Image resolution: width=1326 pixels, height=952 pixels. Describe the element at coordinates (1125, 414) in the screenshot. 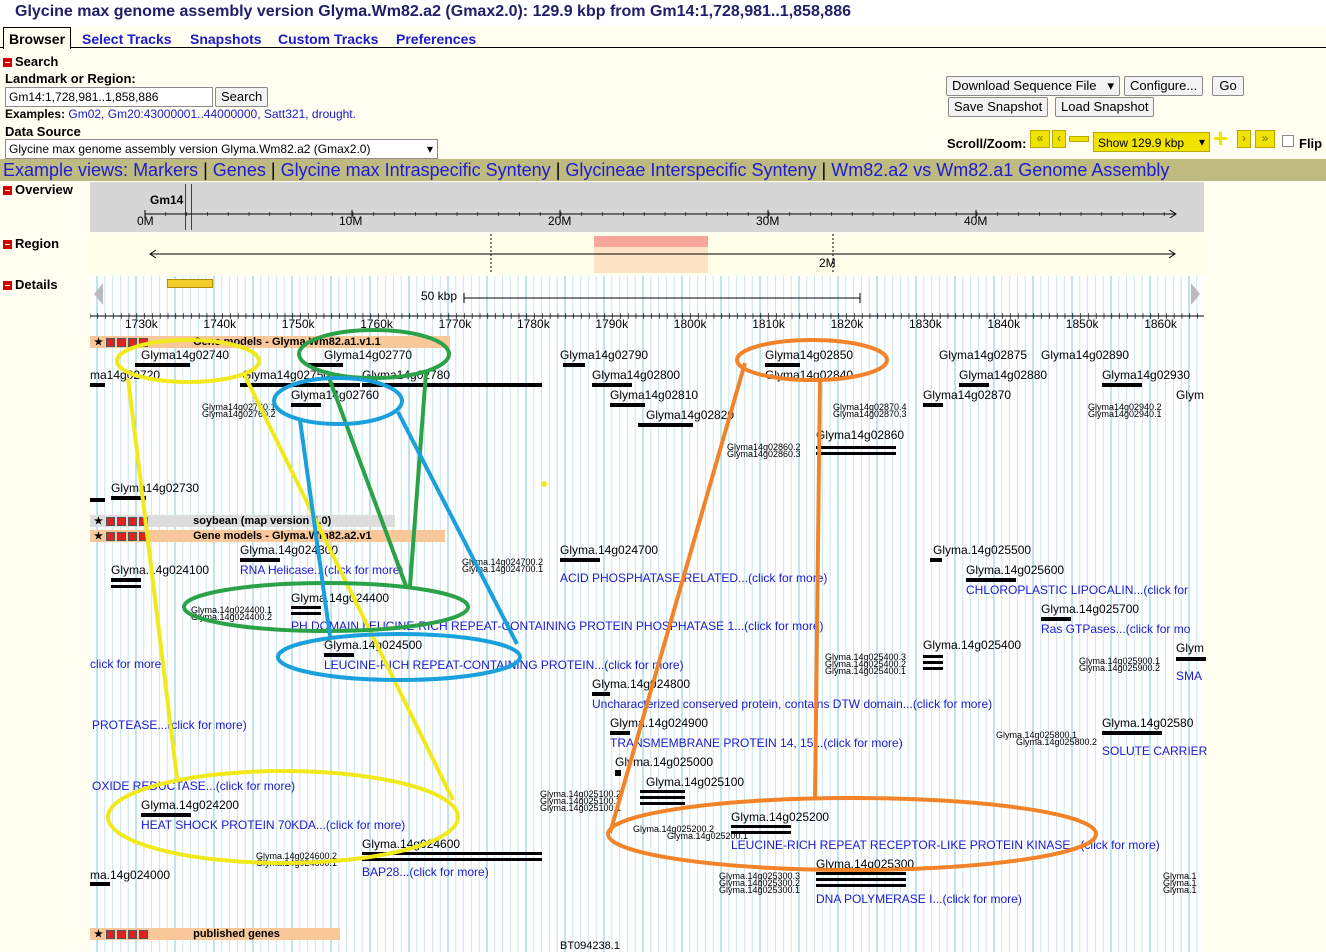

I see `transcript-label: Glyma14g02940.1` at that location.